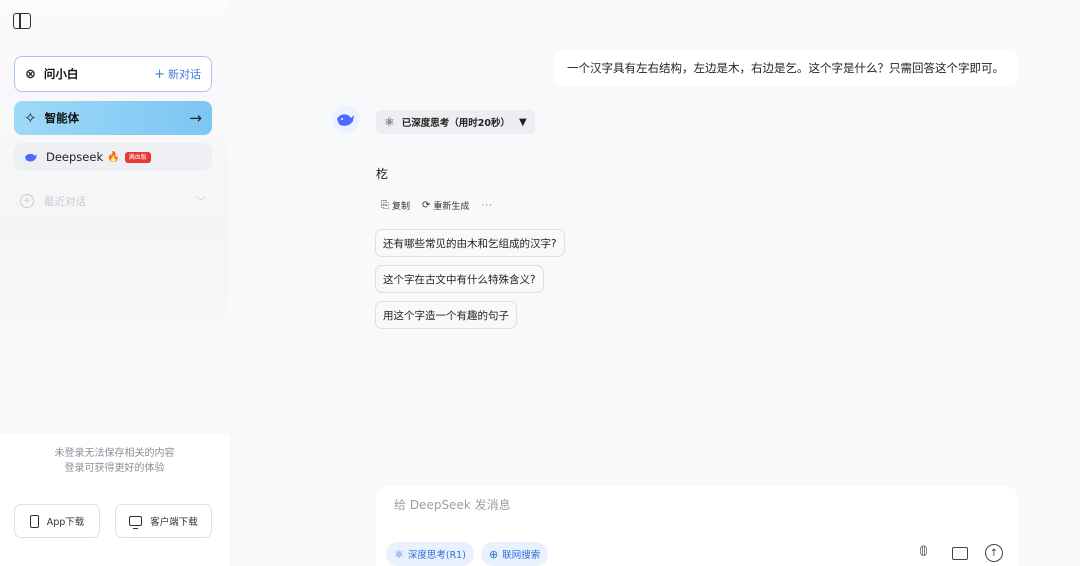 Image resolution: width=1080 pixels, height=566 pixels. Describe the element at coordinates (697, 526) in the screenshot. I see `message-composer: ⚛深度思考(R1) ⊕联网搜索 𝟘 ↑` at that location.